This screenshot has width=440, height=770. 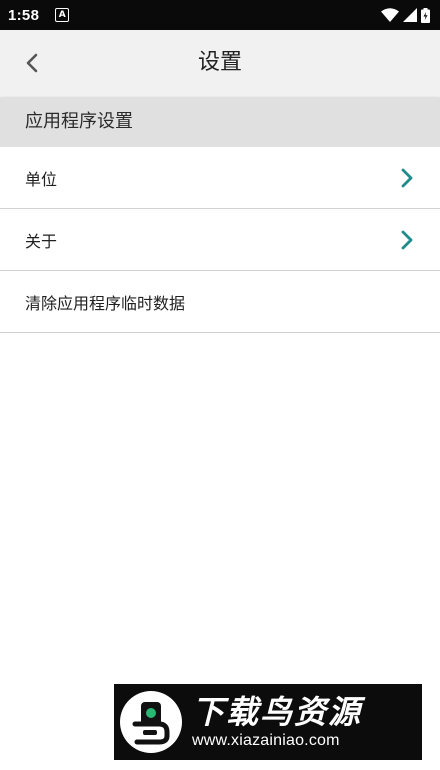 What do you see at coordinates (425, 15) in the screenshot?
I see `battery-icon` at bounding box center [425, 15].